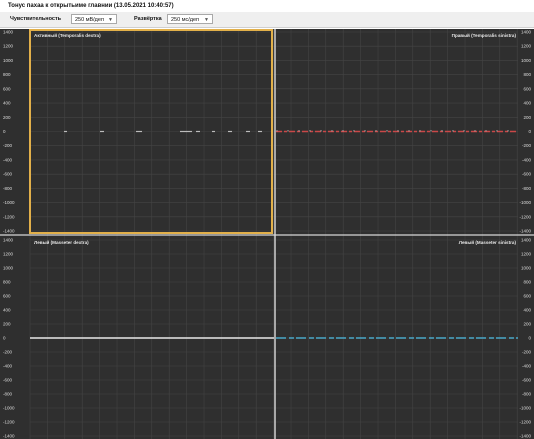 The image size is (534, 439). What do you see at coordinates (61, 242) in the screenshot?
I see `panel-label-bottom-left: Левый (Masseter dextra)` at bounding box center [61, 242].